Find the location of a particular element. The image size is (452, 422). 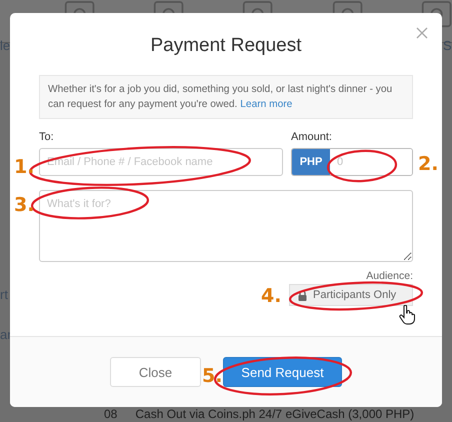

close-icon is located at coordinates (422, 33).